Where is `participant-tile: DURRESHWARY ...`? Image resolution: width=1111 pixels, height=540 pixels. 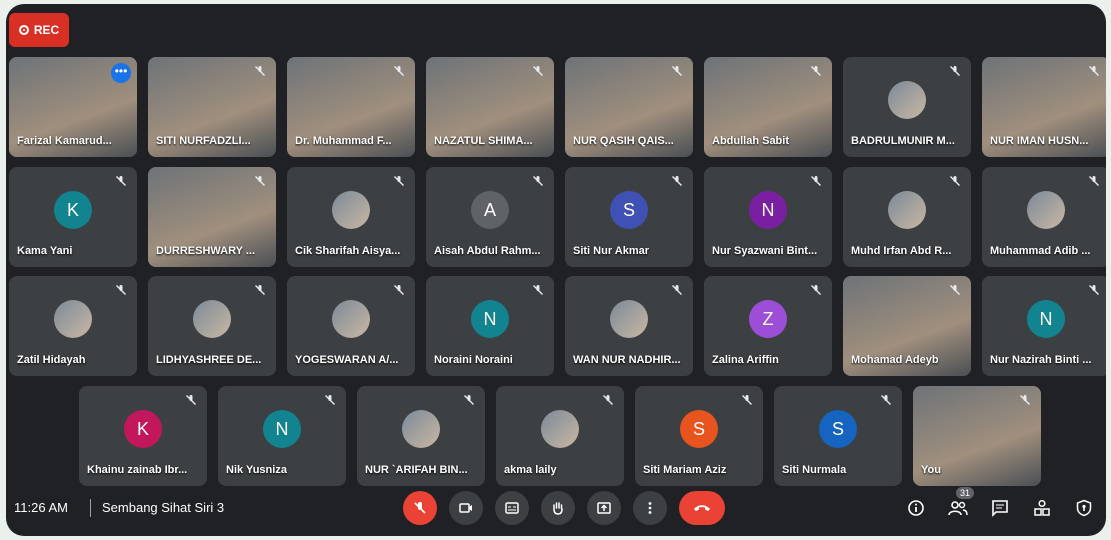
participant-tile: DURRESHWARY ... is located at coordinates (212, 217).